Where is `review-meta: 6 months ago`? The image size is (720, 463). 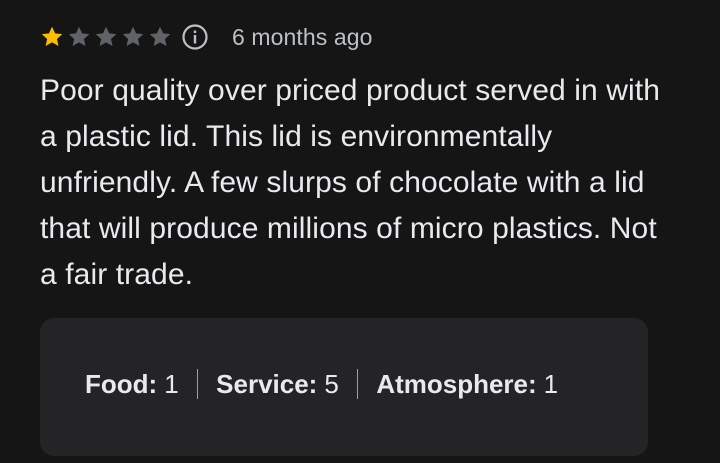
review-meta: 6 months ago is located at coordinates (206, 37).